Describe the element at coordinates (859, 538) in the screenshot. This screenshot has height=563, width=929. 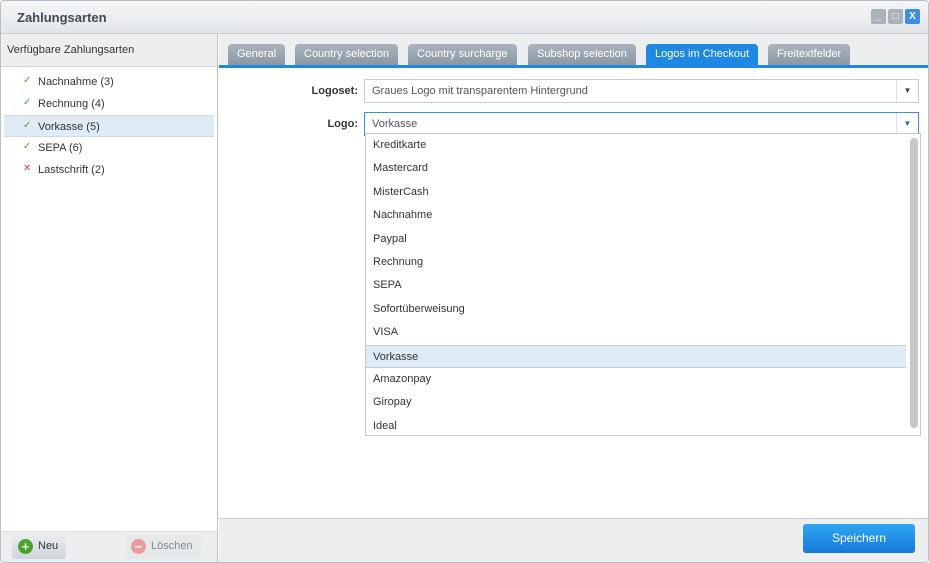
I see `save-button: Speichern` at that location.